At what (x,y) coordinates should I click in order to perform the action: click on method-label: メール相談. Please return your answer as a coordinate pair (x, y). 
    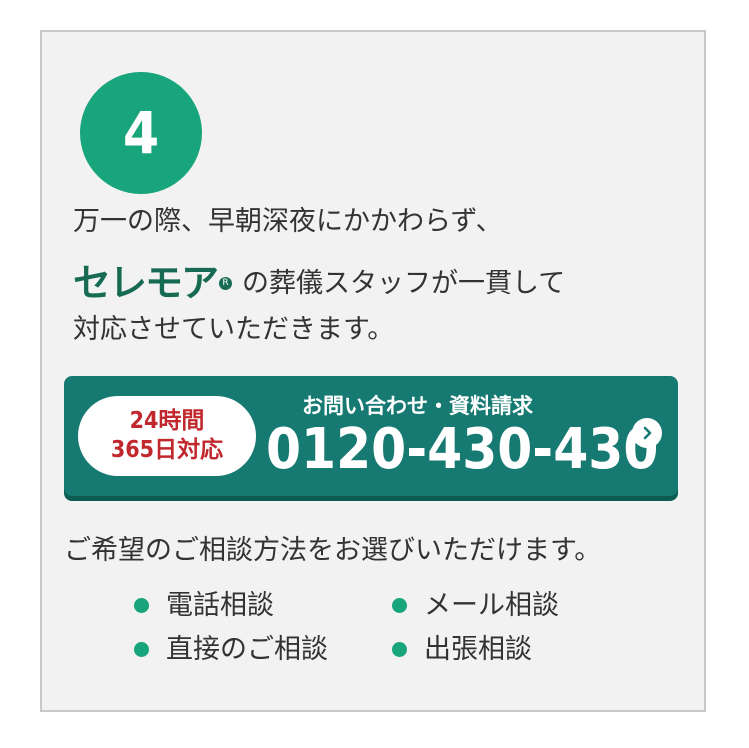
    Looking at the image, I should click on (491, 605).